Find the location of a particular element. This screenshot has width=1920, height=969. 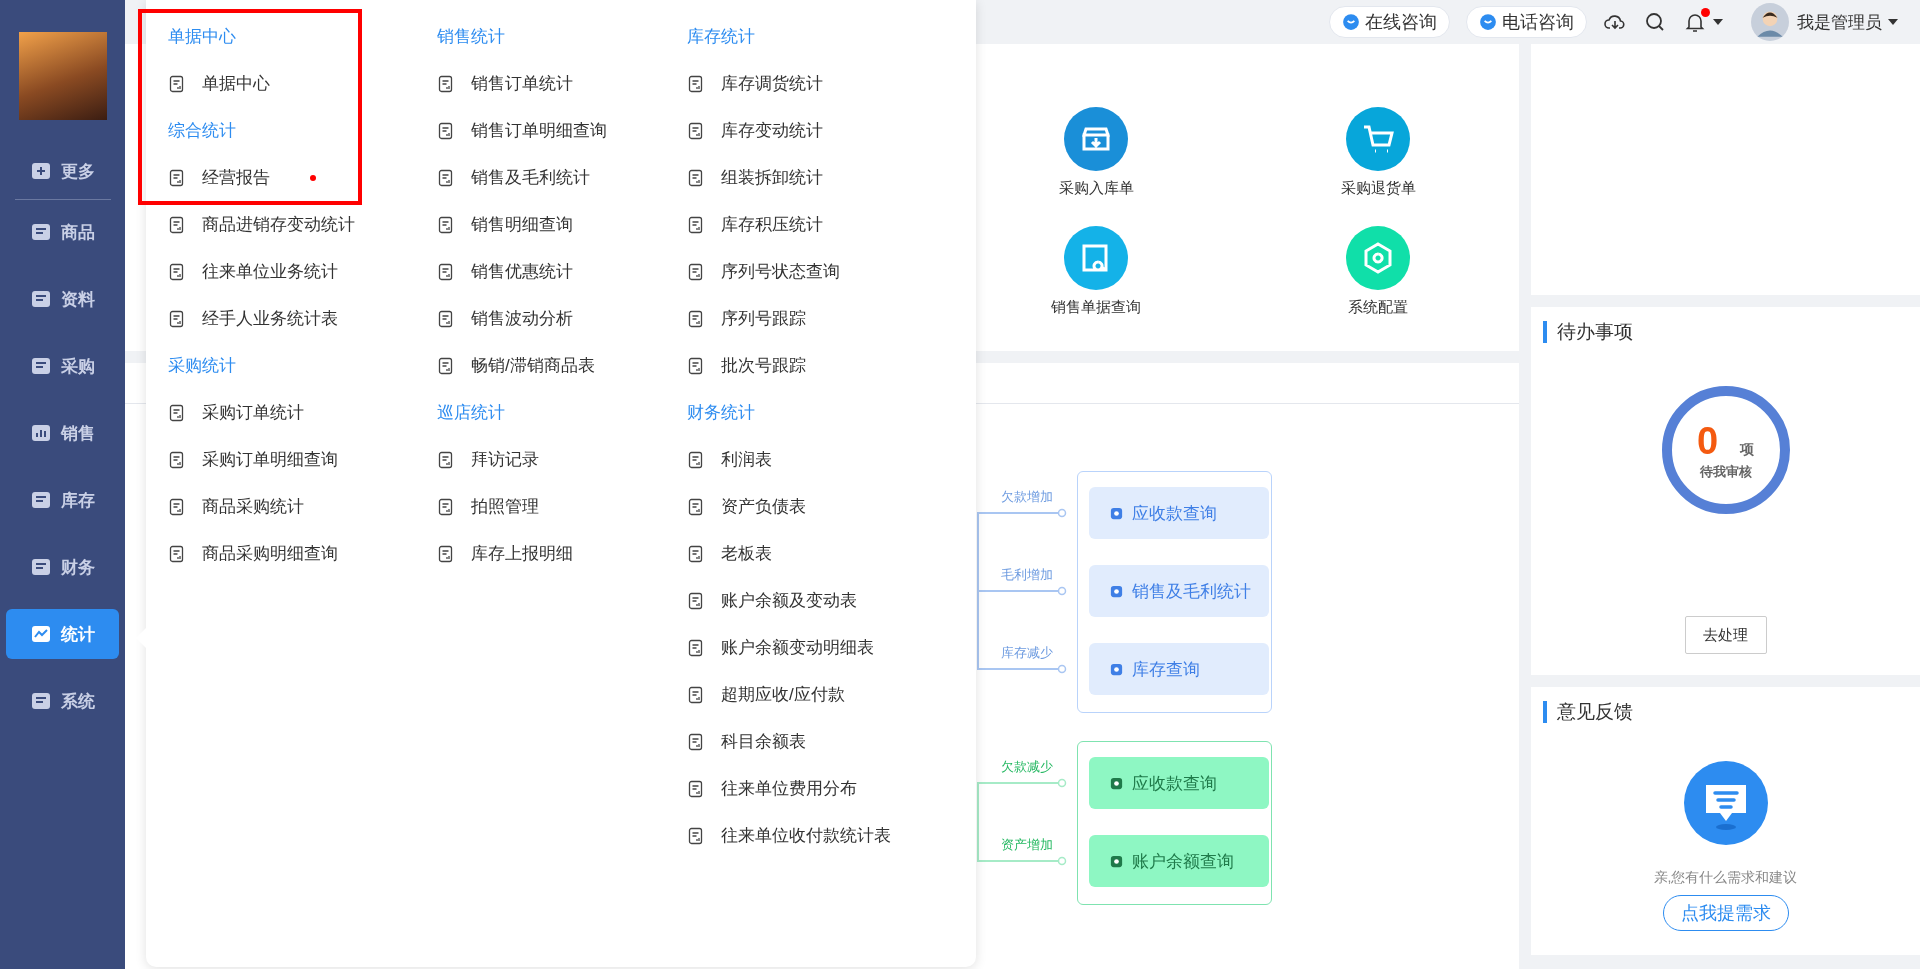

query-button: 应收款查询 is located at coordinates (1179, 783).